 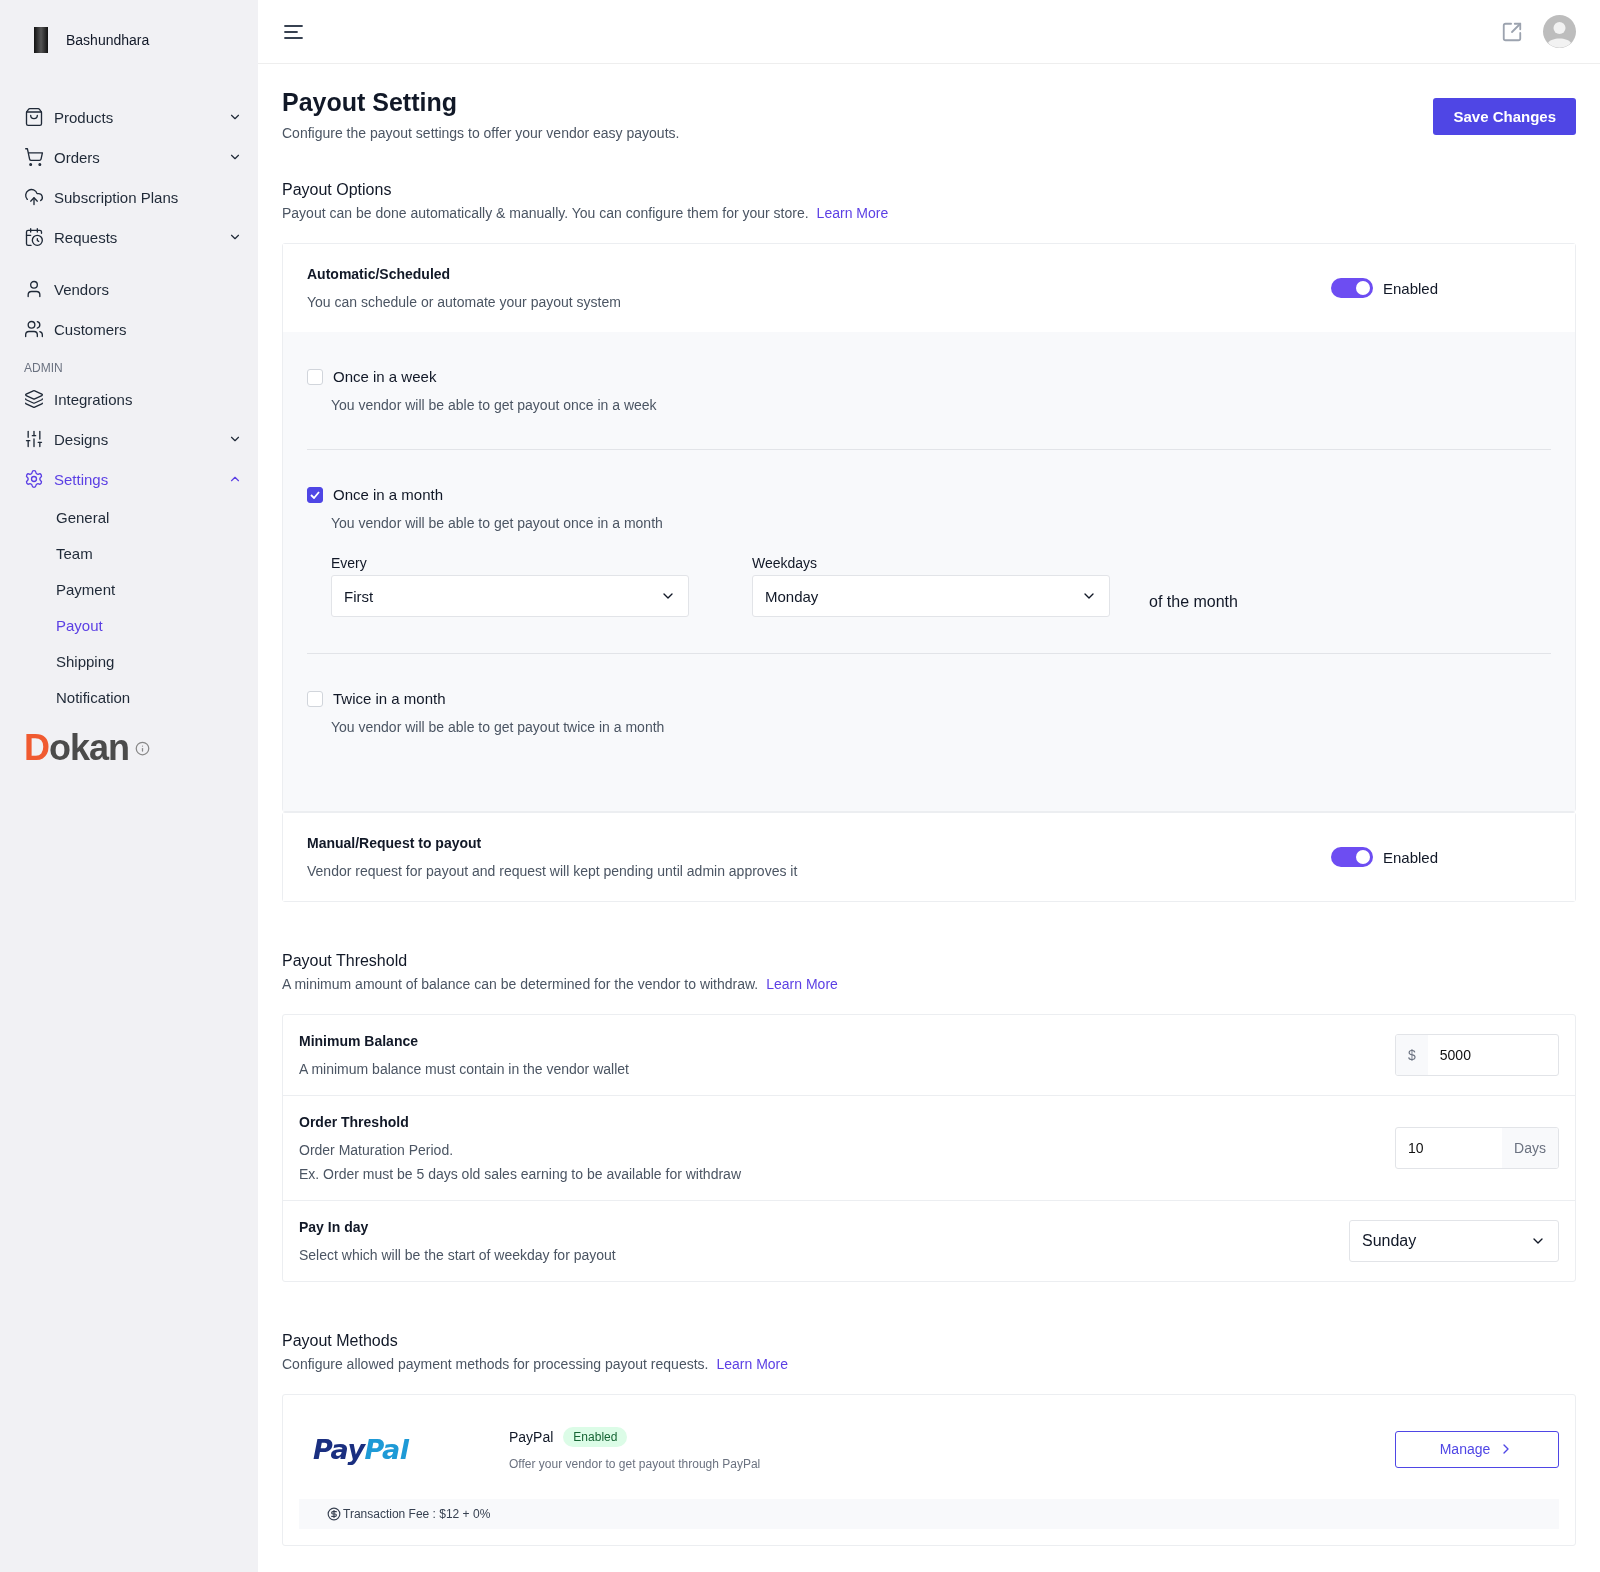 I want to click on avatar-icon, so click(x=1559, y=31).